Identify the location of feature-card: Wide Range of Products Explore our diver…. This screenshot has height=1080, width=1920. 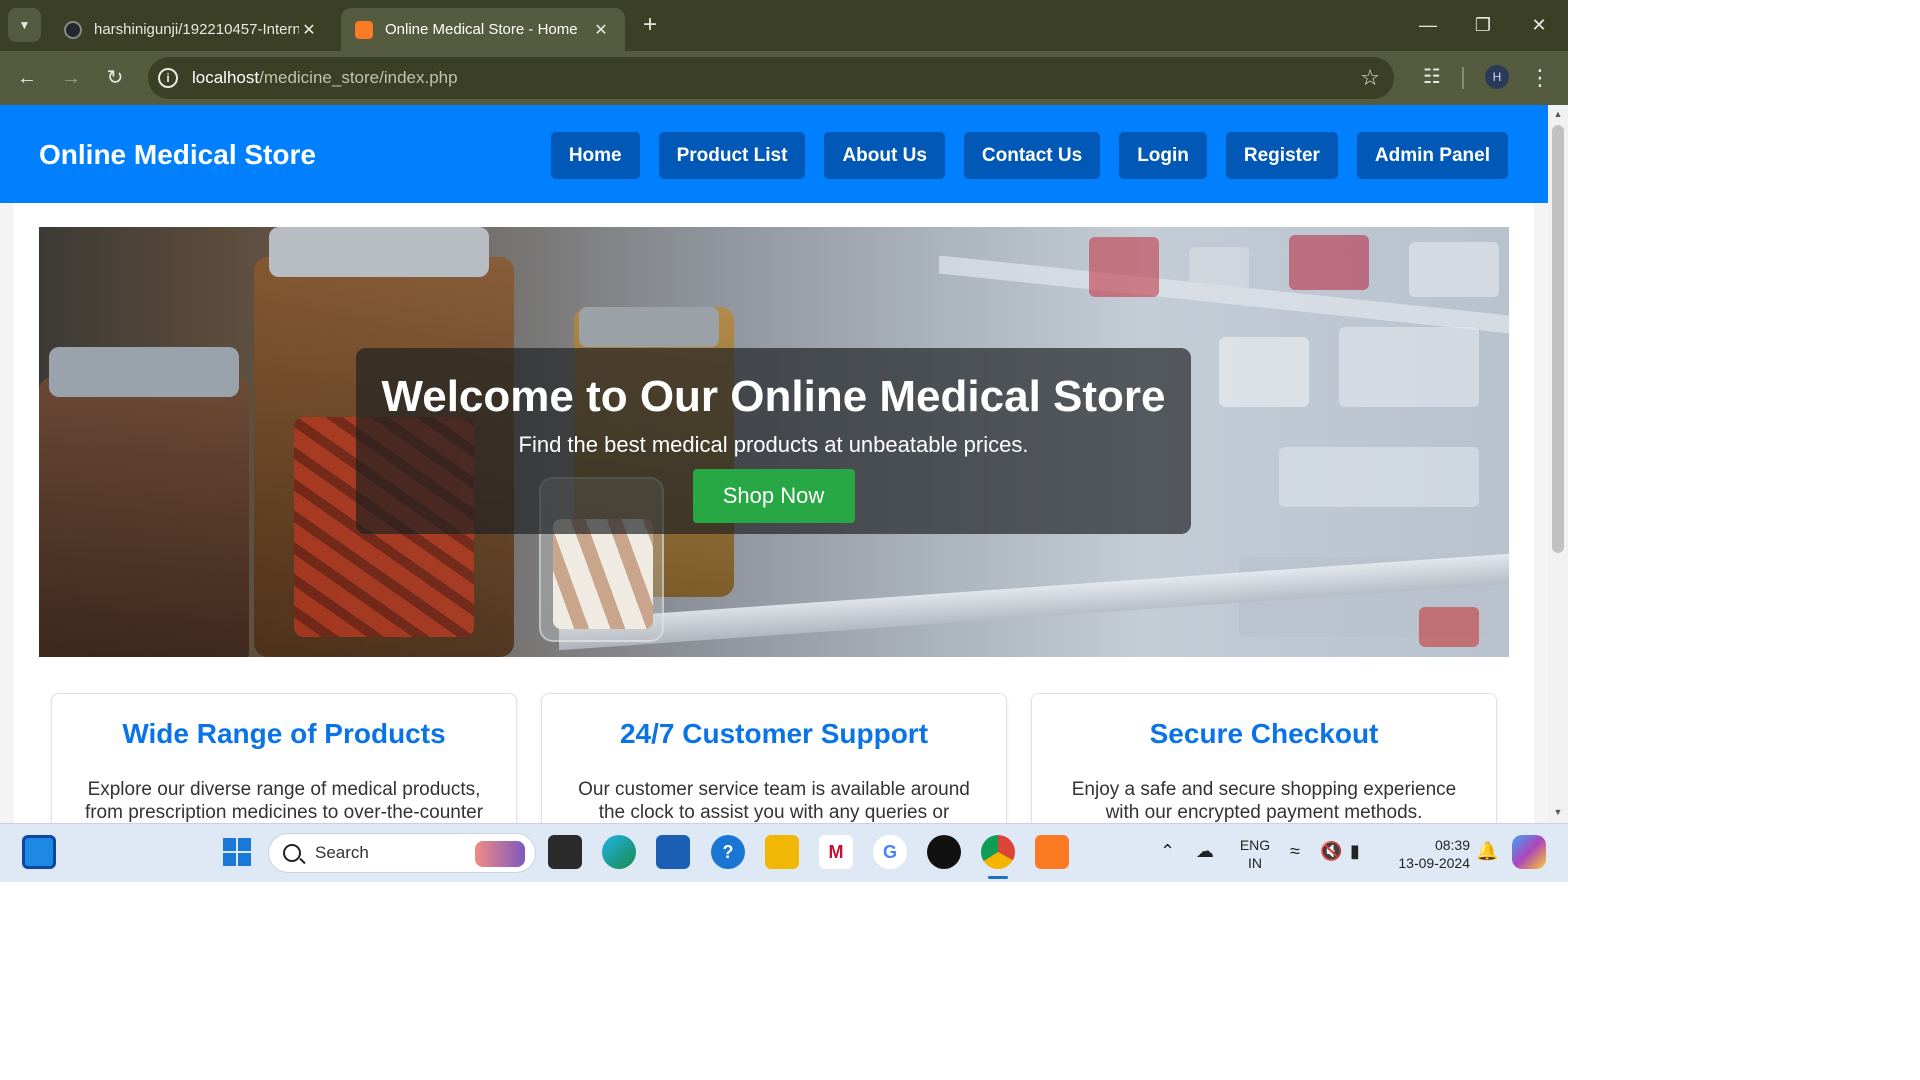
(284, 758).